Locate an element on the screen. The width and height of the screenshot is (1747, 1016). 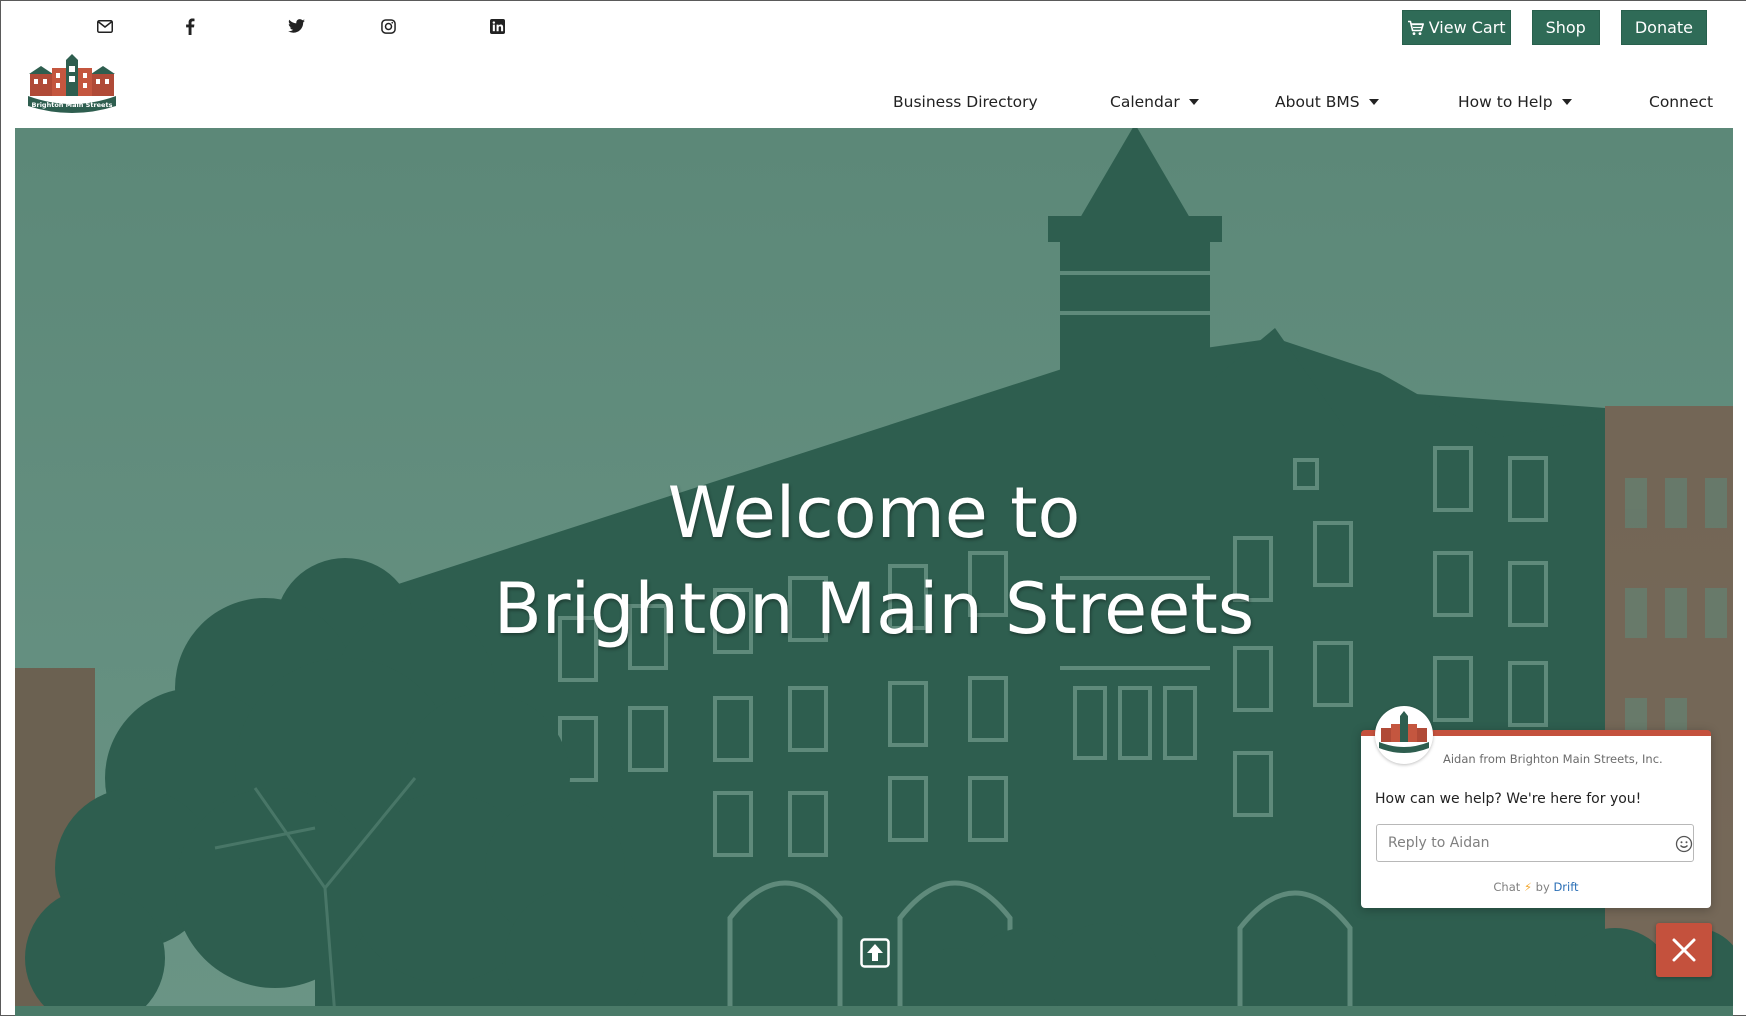
lightning-icon: ⚡ is located at coordinates (1528, 887).